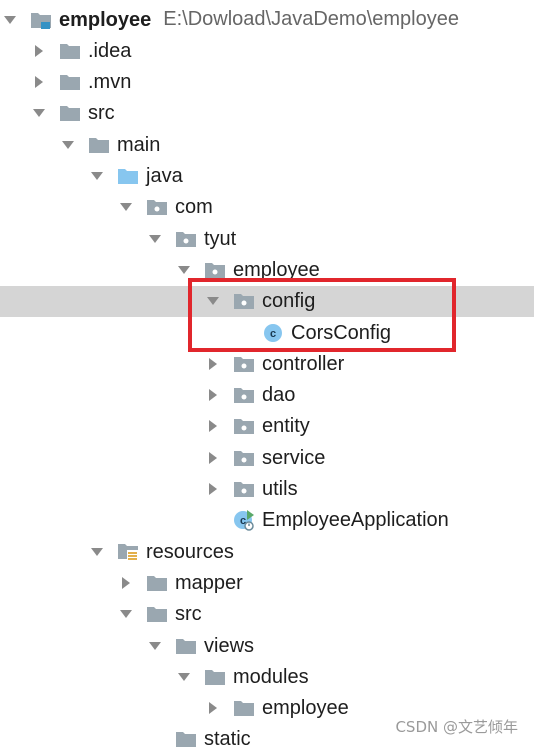 This screenshot has width=534, height=755. What do you see at coordinates (267, 50) in the screenshot?
I see `tree-row--idea: .idea` at bounding box center [267, 50].